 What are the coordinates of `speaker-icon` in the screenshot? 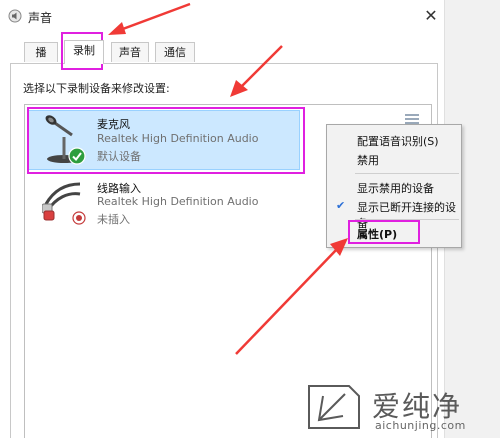 It's located at (15, 16).